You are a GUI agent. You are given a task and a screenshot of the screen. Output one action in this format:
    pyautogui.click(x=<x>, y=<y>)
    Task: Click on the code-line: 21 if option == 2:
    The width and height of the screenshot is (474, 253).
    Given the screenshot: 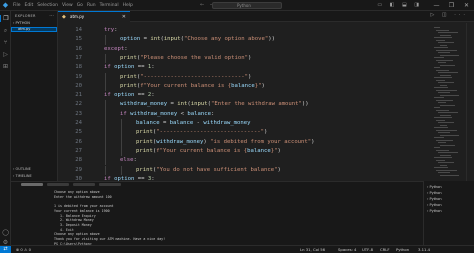 What is the action you would take?
    pyautogui.click(x=266, y=95)
    